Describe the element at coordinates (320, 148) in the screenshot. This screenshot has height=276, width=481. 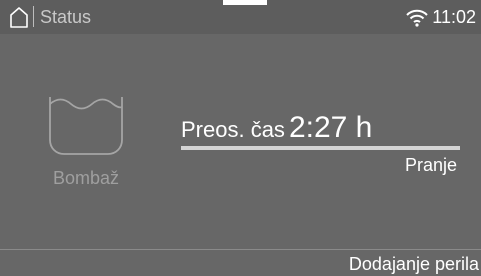
I see `progress-bar` at that location.